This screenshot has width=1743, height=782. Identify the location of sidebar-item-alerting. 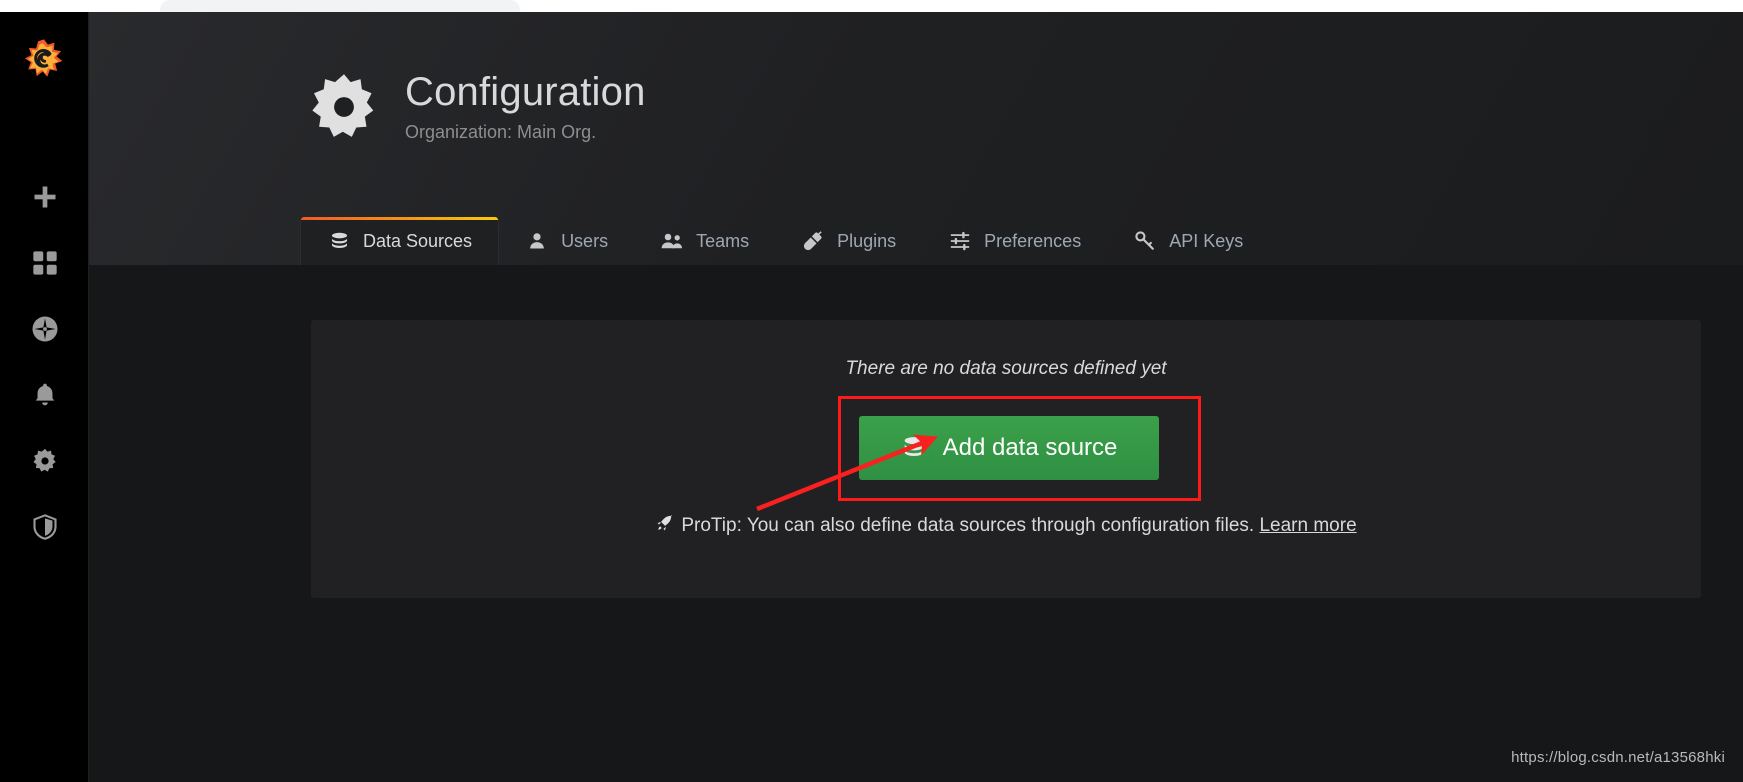
(44, 395).